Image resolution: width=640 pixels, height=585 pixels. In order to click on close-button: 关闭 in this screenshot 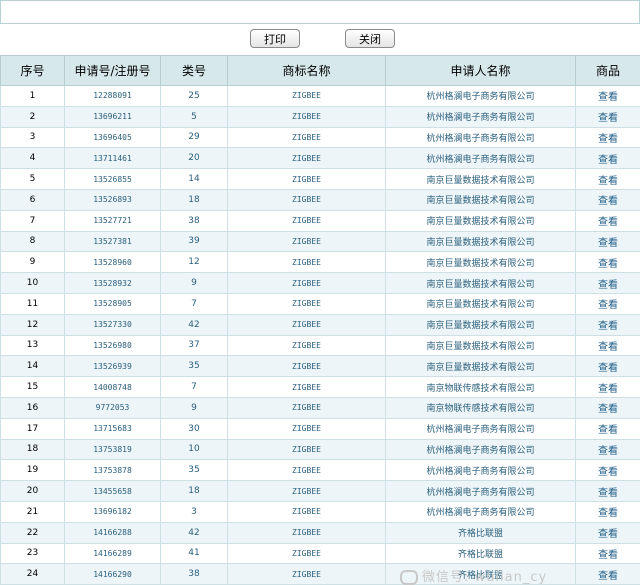, I will do `click(370, 38)`.